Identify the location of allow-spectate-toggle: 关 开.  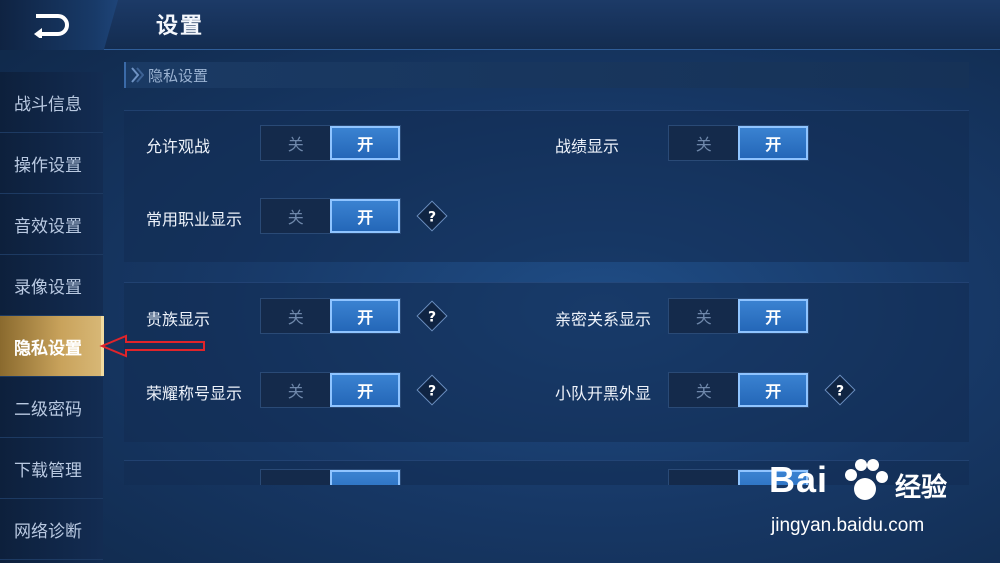
(330, 143).